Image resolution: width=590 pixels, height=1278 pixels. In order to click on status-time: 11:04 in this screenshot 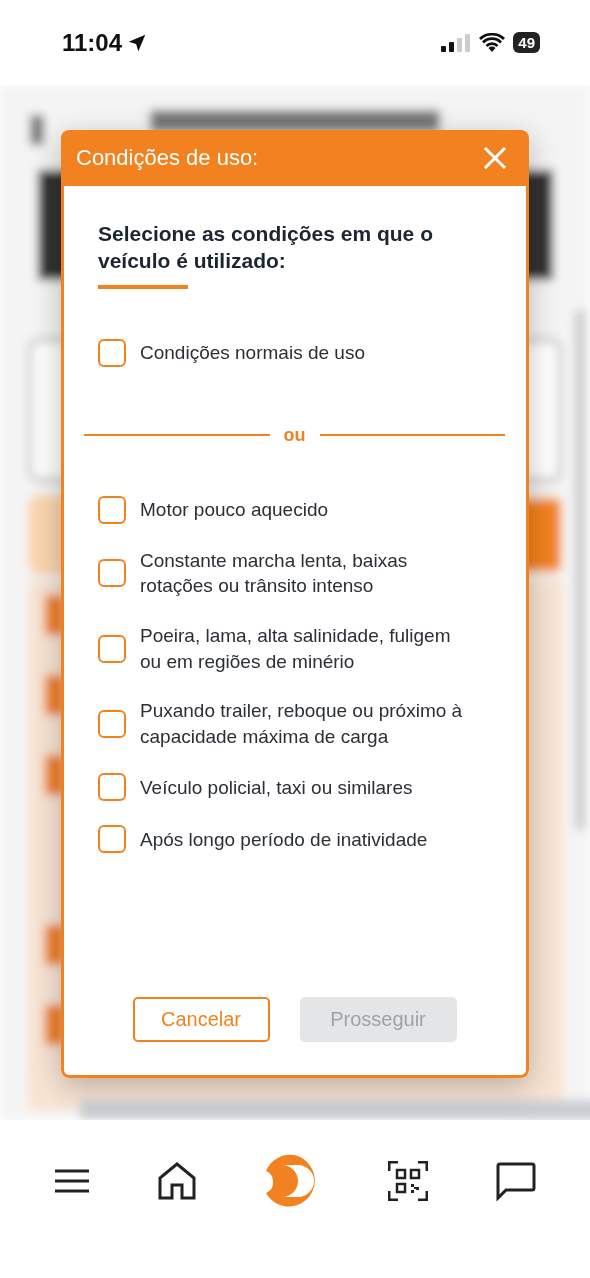, I will do `click(92, 42)`.